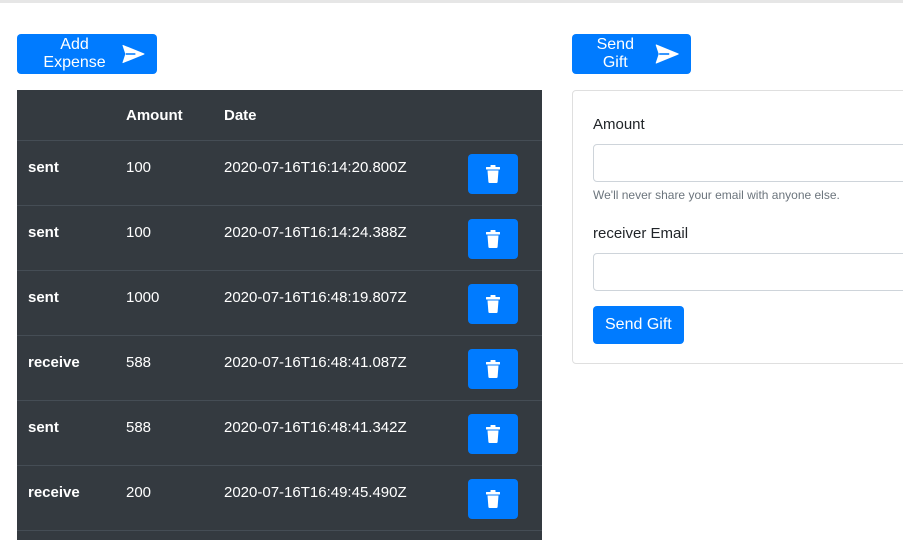 The height and width of the screenshot is (540, 903). Describe the element at coordinates (619, 124) in the screenshot. I see `amount-label: Amount` at that location.